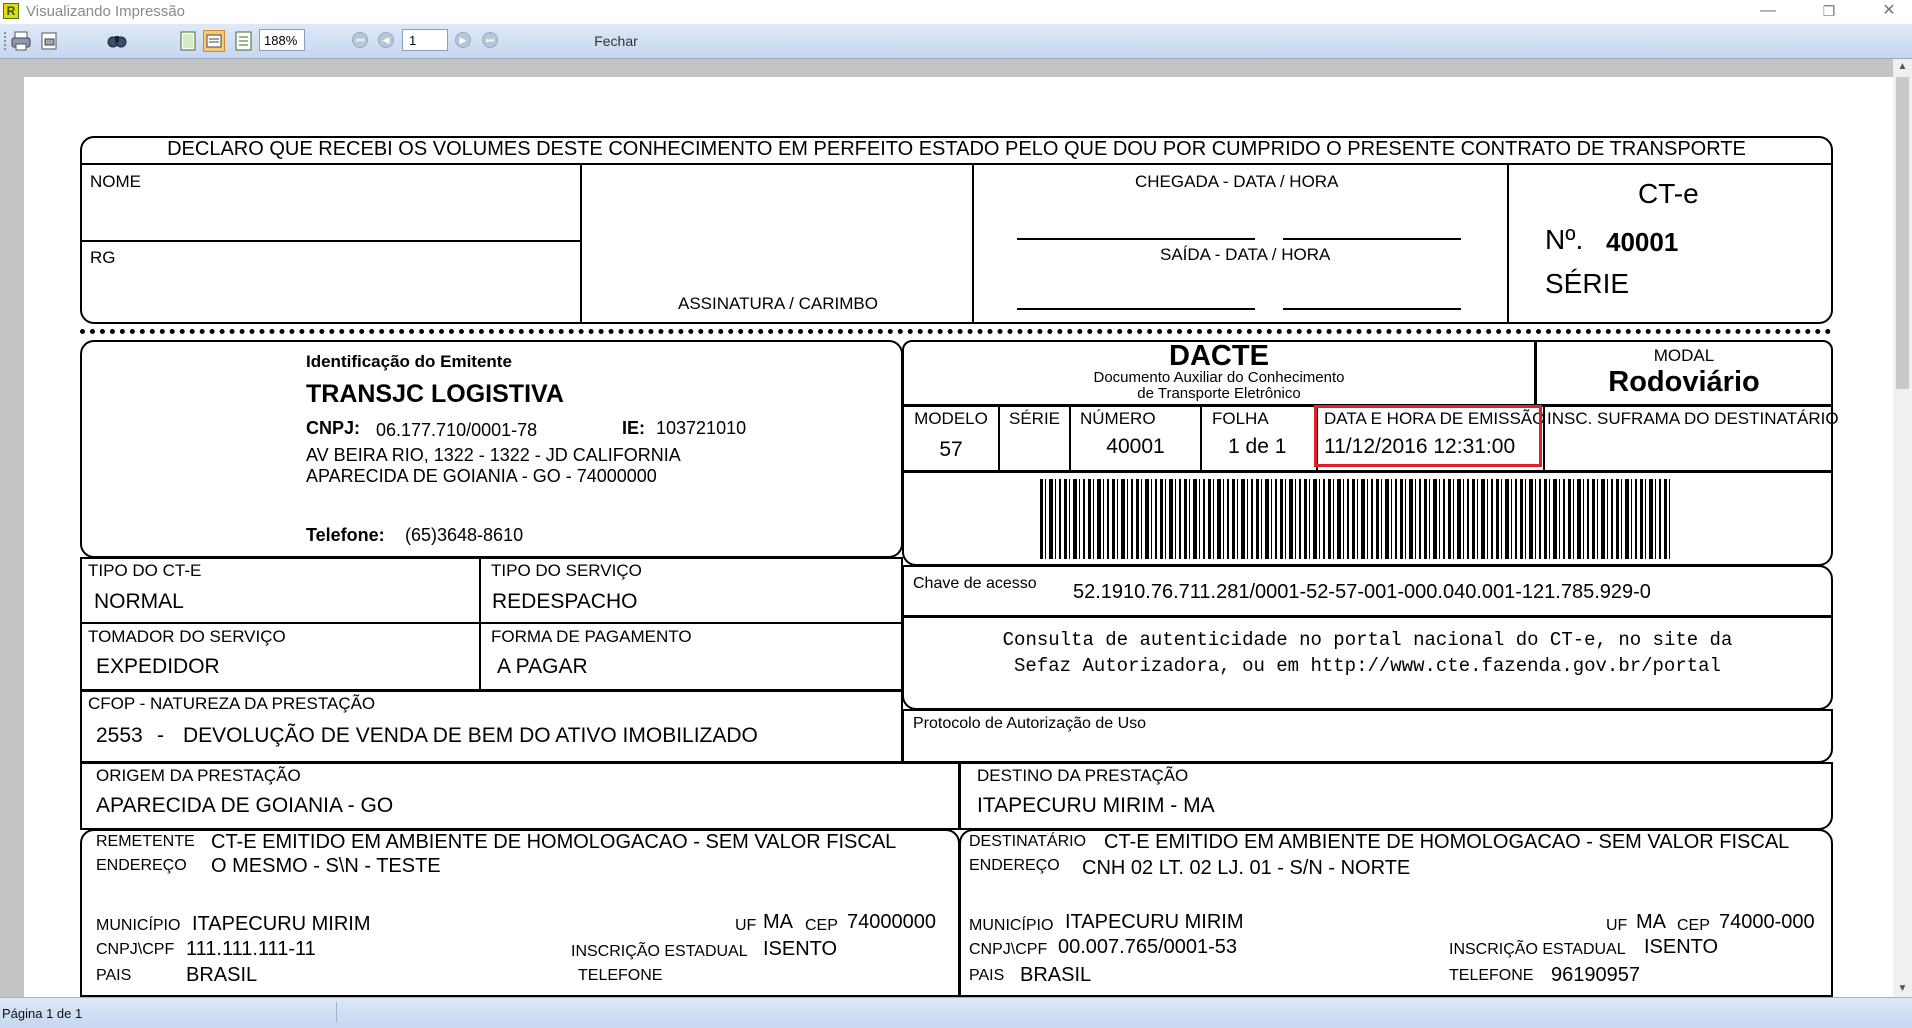  What do you see at coordinates (616, 41) in the screenshot?
I see `close-preview-button: Fechar` at bounding box center [616, 41].